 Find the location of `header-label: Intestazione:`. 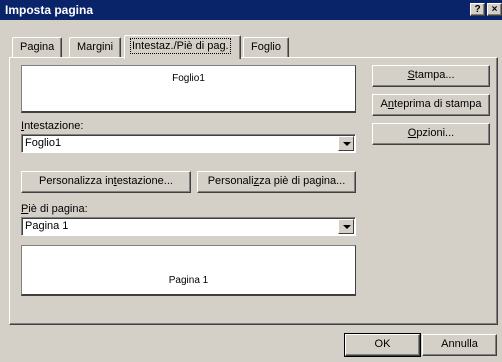

header-label: Intestazione: is located at coordinates (52, 126).